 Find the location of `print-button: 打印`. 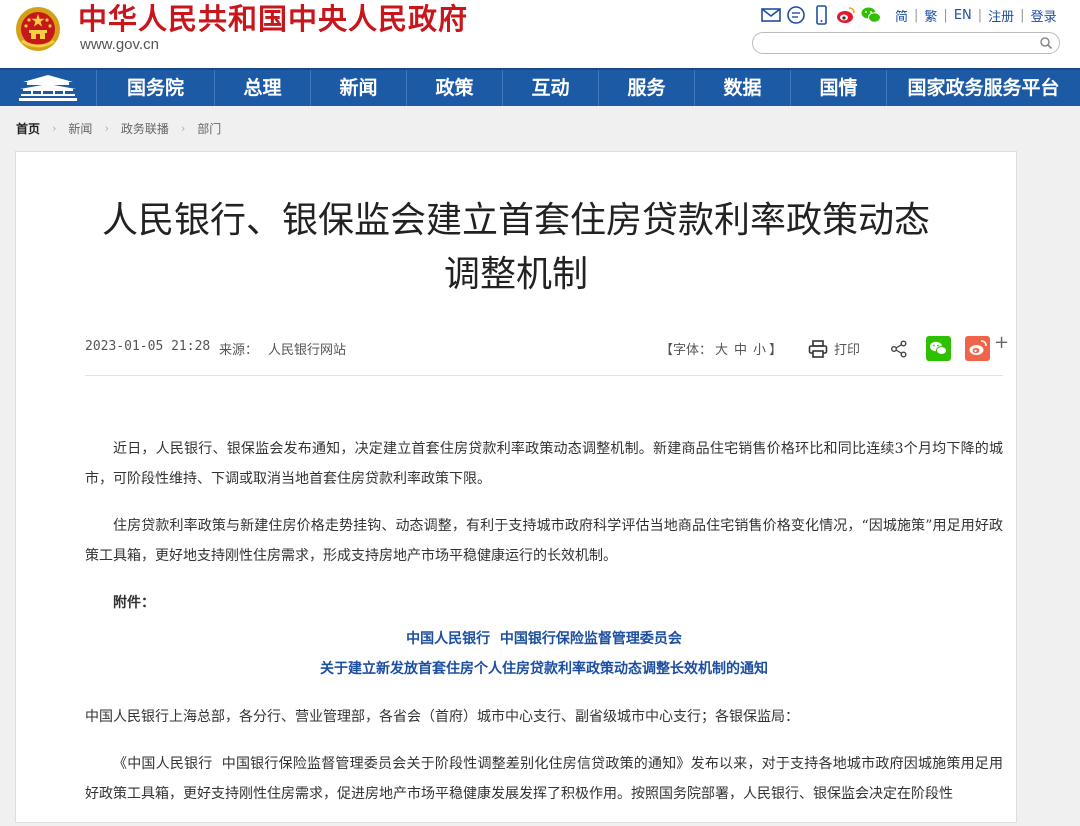

print-button: 打印 is located at coordinates (834, 348).